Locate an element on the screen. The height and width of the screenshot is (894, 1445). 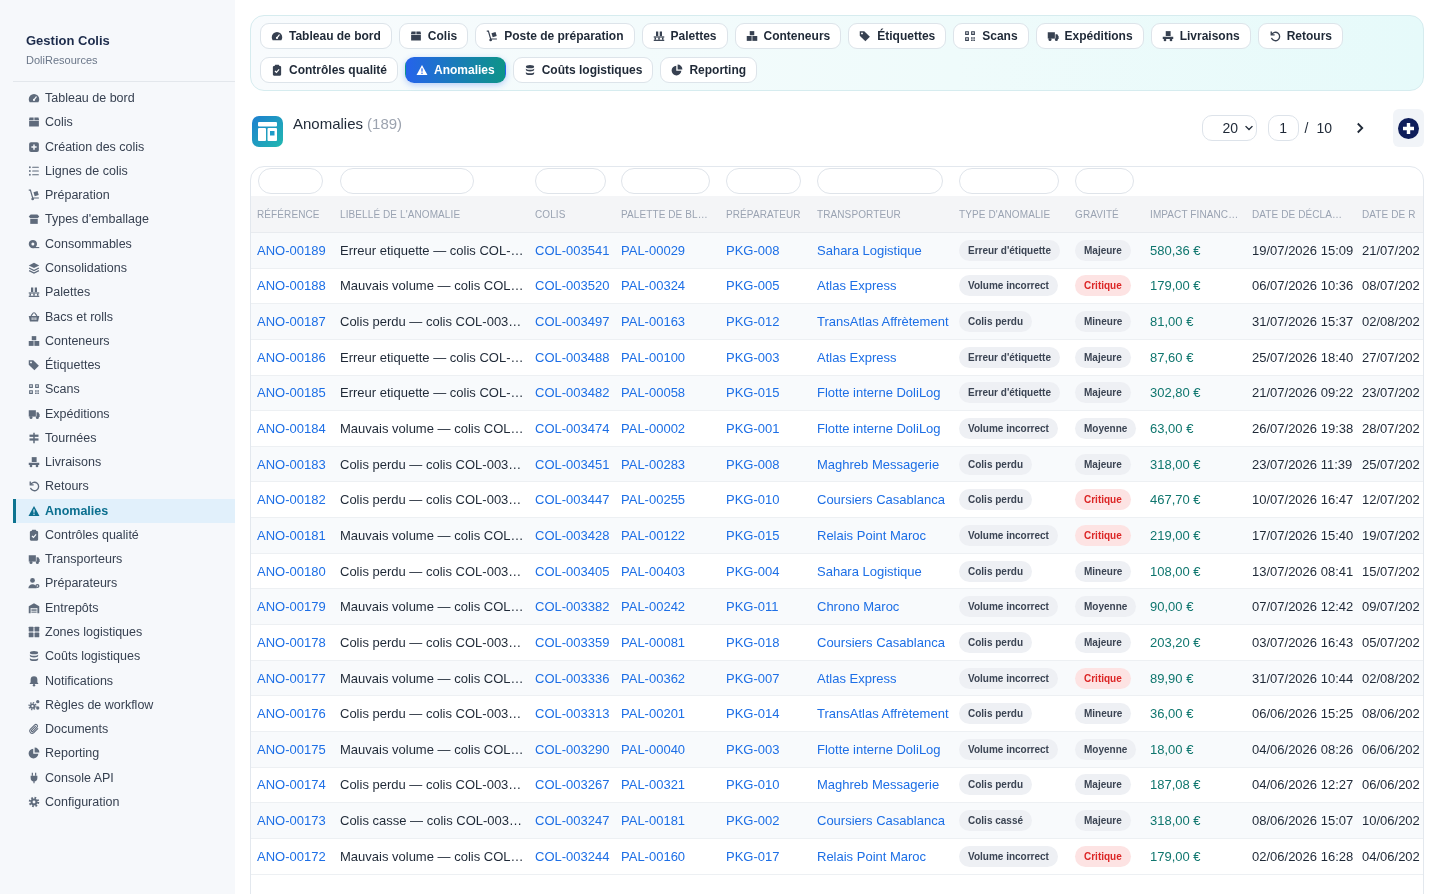
reference-link: ANO-00189 is located at coordinates (291, 250).